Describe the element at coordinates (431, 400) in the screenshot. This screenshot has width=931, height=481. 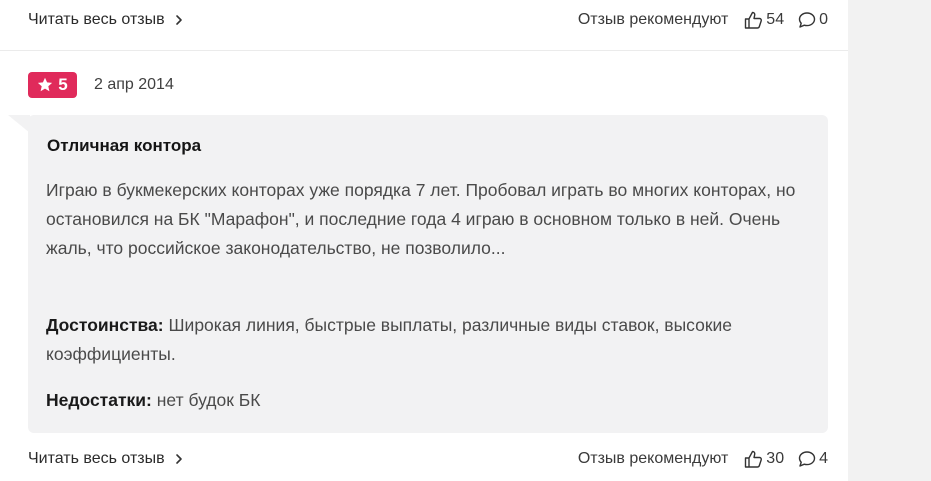
I see `review-cons: Недостатки: нет будок БК` at that location.